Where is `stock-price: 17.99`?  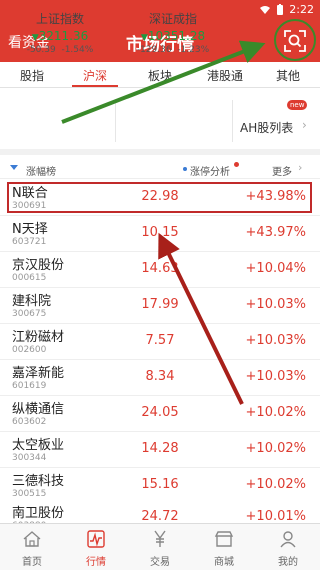 stock-price: 17.99 is located at coordinates (160, 304).